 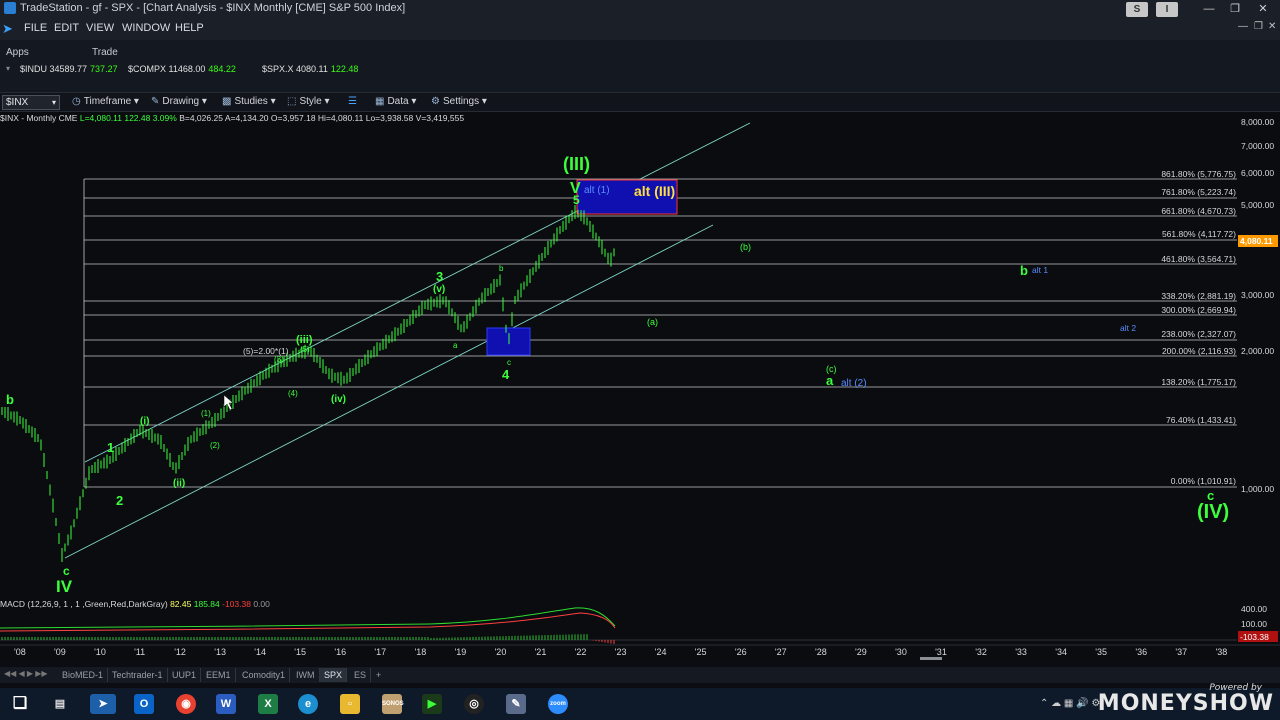 What do you see at coordinates (439, 276) in the screenshot?
I see `wave-label: 3` at bounding box center [439, 276].